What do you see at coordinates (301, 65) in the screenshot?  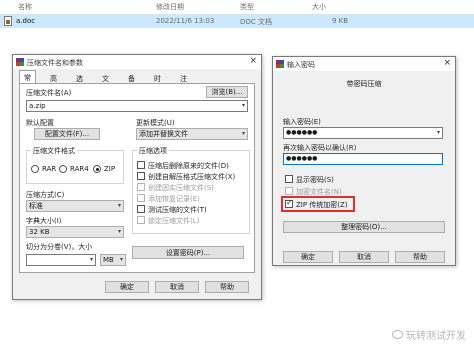 I see `password-dialog-title: 输入密码` at bounding box center [301, 65].